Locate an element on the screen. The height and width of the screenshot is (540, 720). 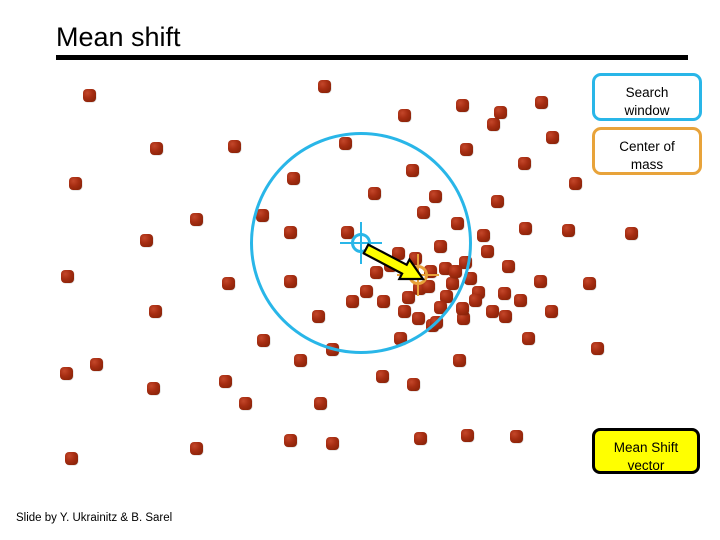
legend-mean-shift-vector: Mean Shift vector is located at coordinates (646, 451).